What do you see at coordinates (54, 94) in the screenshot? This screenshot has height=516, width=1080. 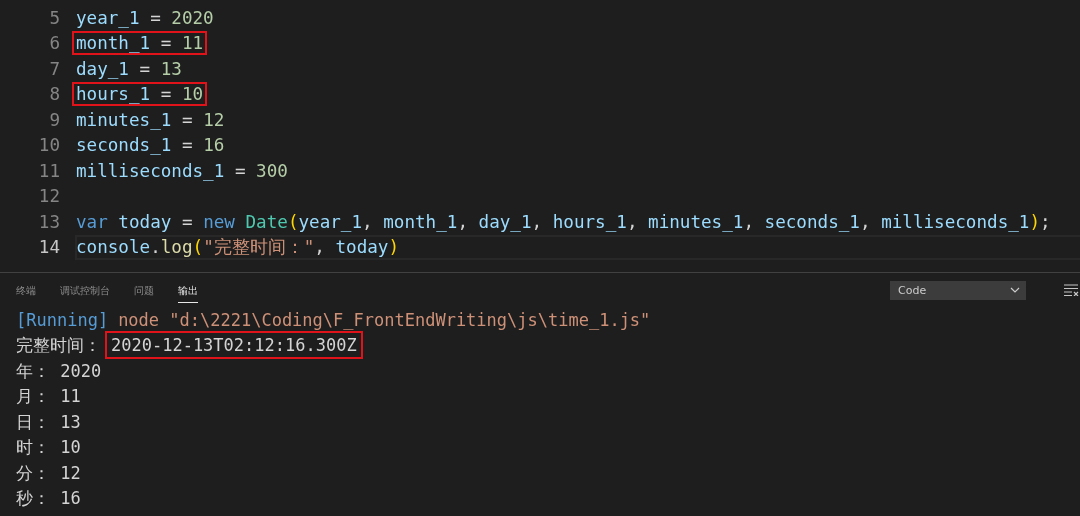 I see `line-number: 8` at bounding box center [54, 94].